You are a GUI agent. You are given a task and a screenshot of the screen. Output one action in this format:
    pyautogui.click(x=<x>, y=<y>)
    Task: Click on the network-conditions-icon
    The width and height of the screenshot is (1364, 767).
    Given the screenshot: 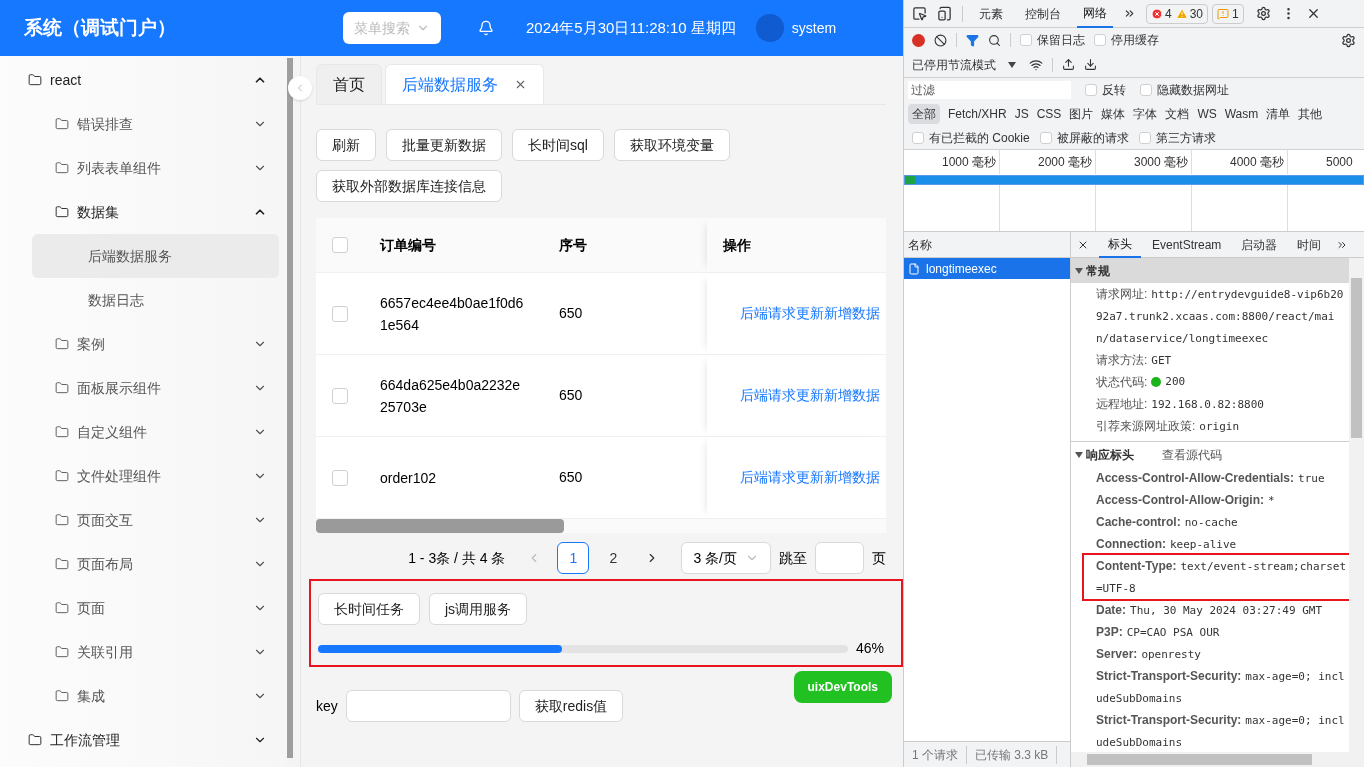 What is the action you would take?
    pyautogui.click(x=1036, y=64)
    